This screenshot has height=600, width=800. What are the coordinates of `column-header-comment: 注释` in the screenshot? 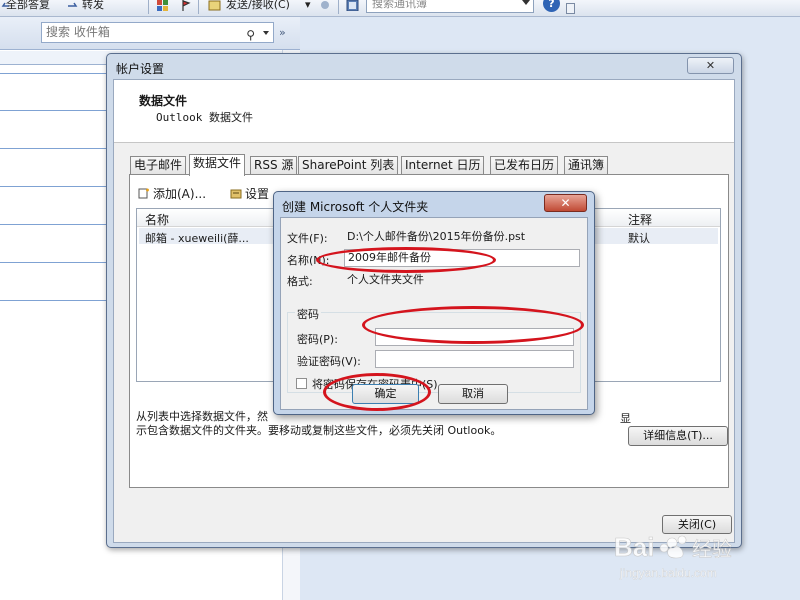 It's located at (640, 219).